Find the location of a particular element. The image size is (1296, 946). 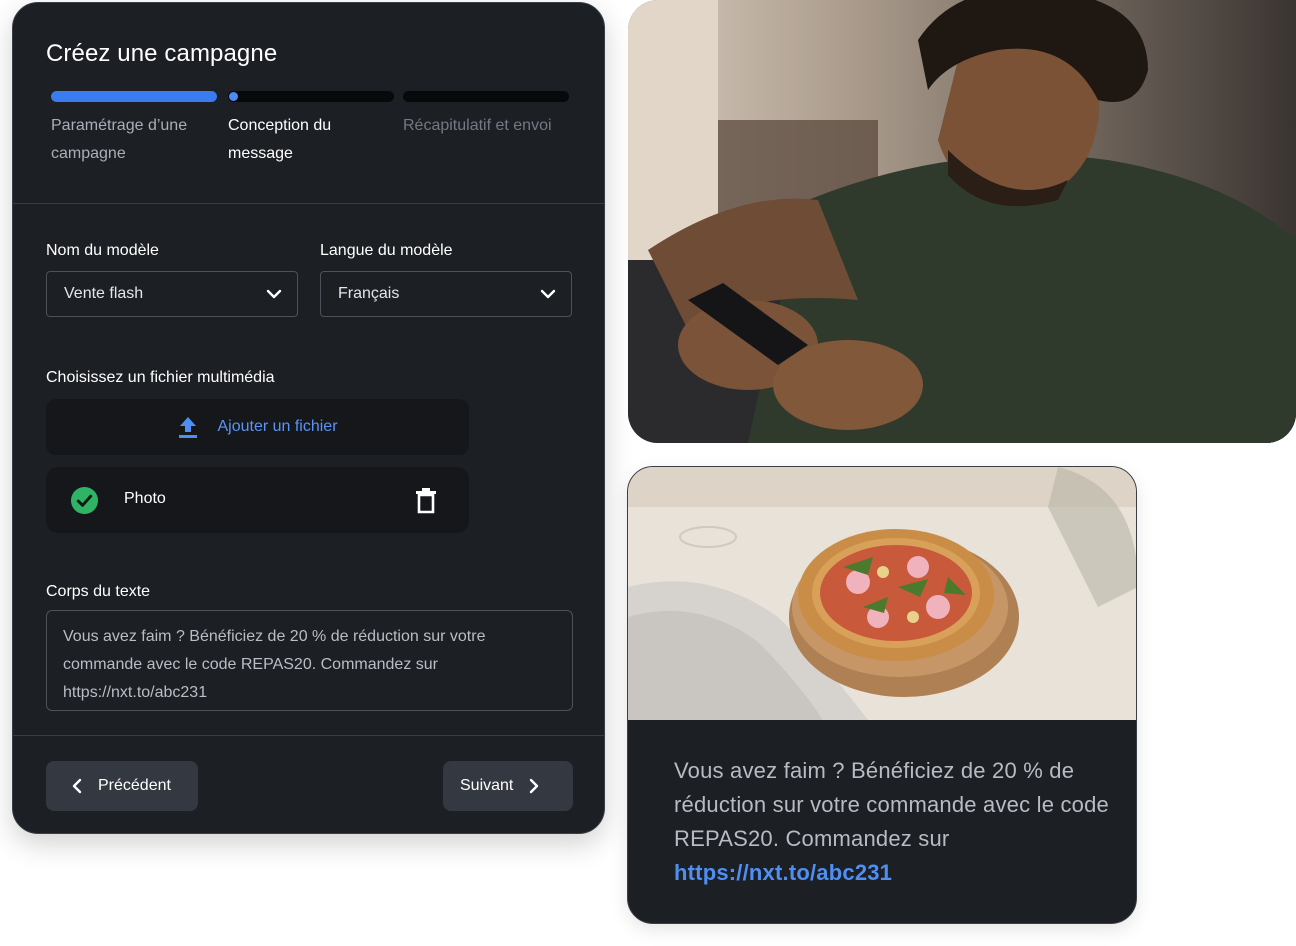

step-label: Conception du message is located at coordinates (280, 139).